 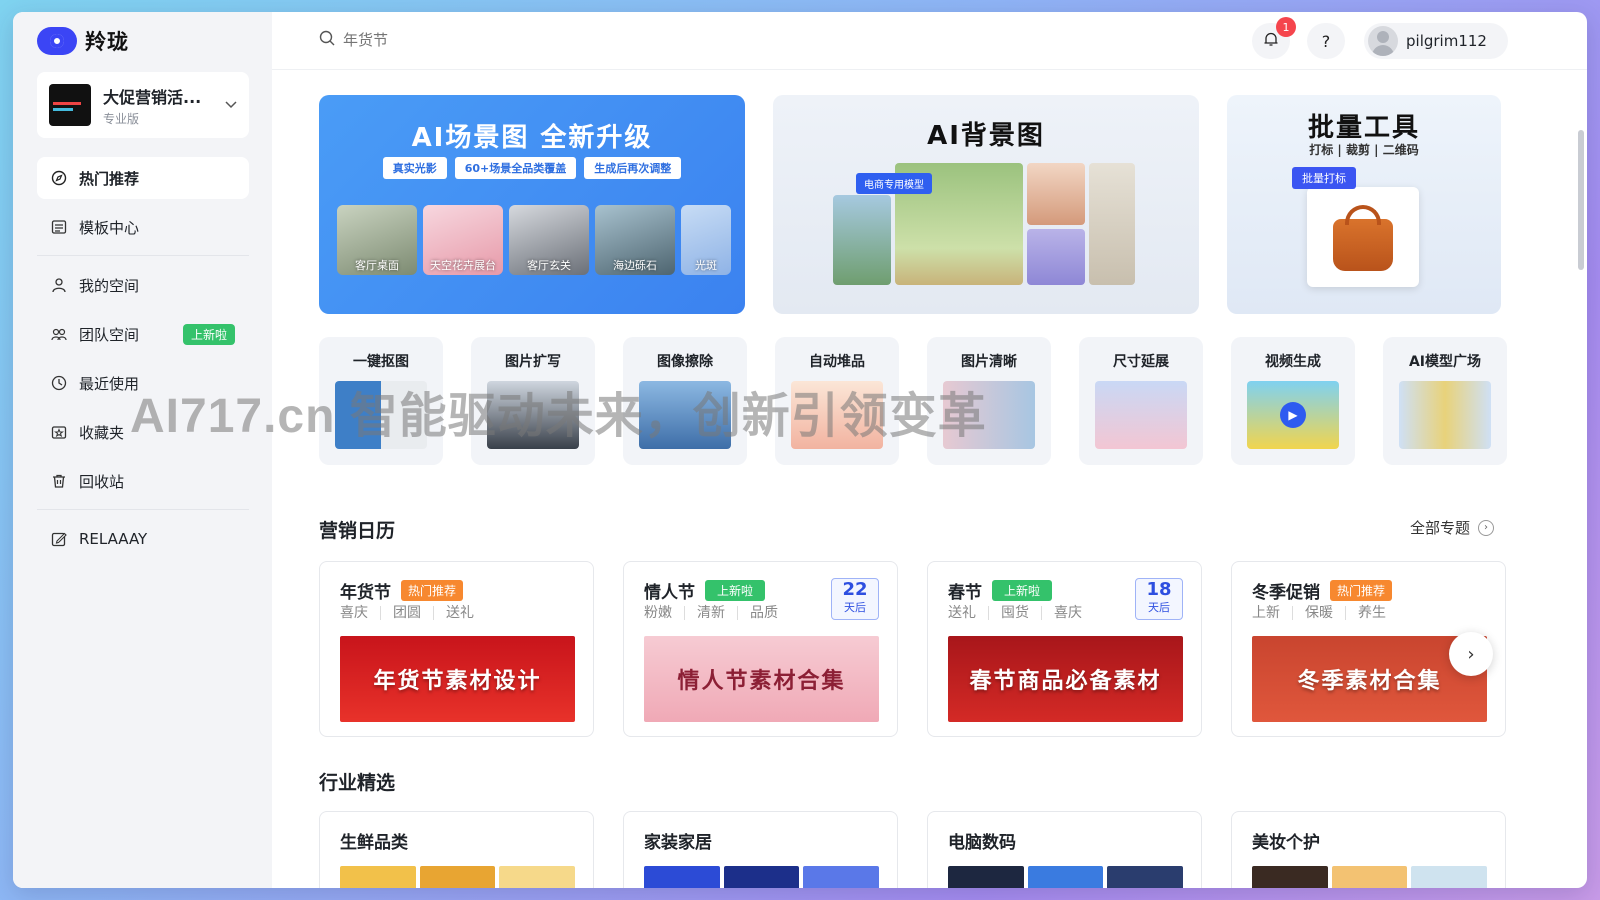 I want to click on help-icon: ?, so click(x=1326, y=41).